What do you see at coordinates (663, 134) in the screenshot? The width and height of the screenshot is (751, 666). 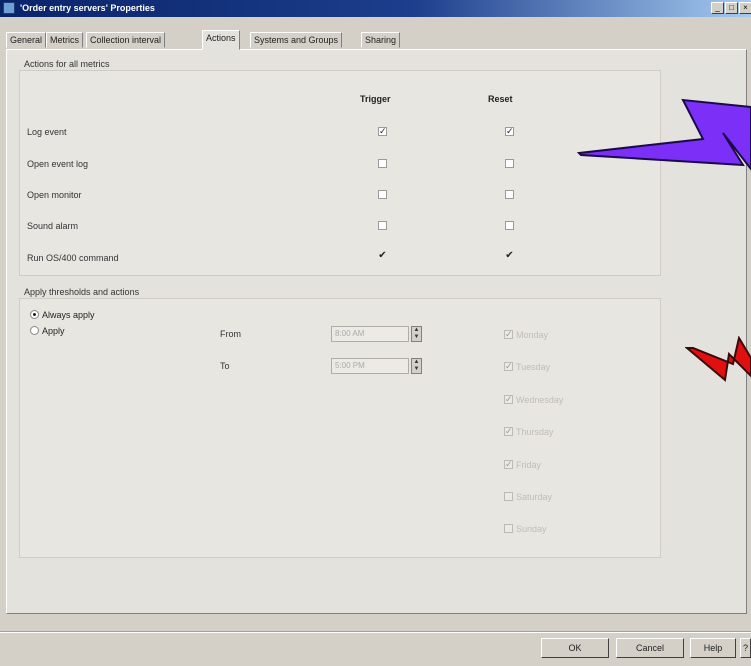 I see `purple-lightning-bolt-icon` at bounding box center [663, 134].